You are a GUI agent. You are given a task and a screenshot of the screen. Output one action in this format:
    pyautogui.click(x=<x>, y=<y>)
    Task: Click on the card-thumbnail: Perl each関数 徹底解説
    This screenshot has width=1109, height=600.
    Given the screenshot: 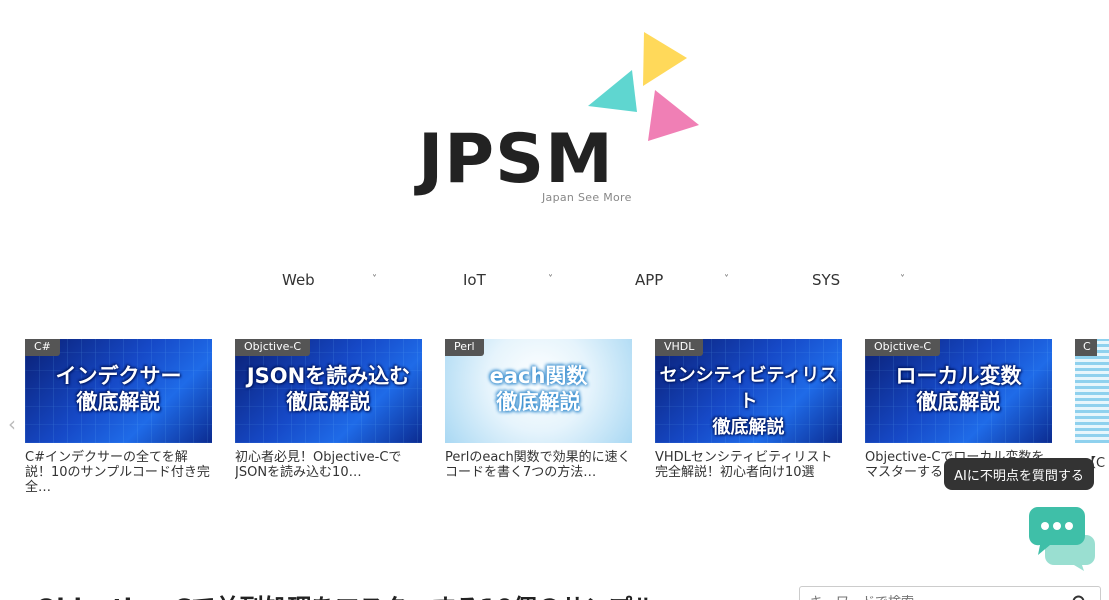 What is the action you would take?
    pyautogui.click(x=538, y=391)
    